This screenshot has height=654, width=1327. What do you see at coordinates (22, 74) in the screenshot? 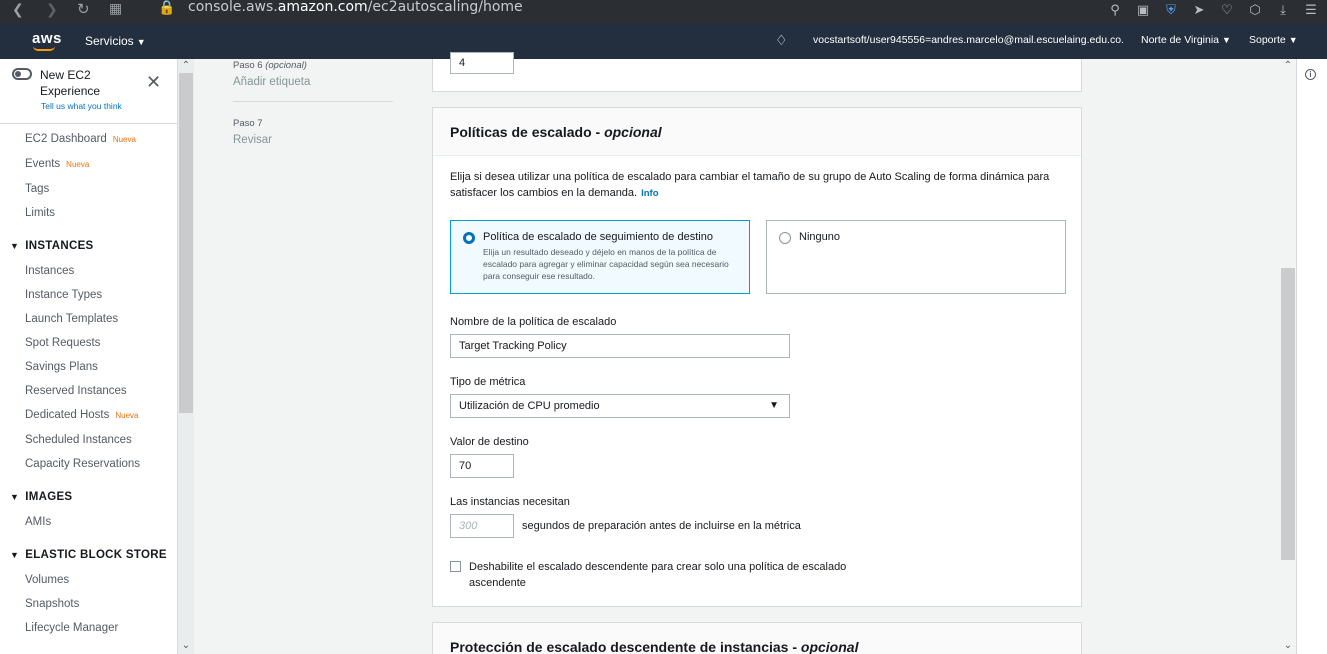
I see `experience-toggle` at bounding box center [22, 74].